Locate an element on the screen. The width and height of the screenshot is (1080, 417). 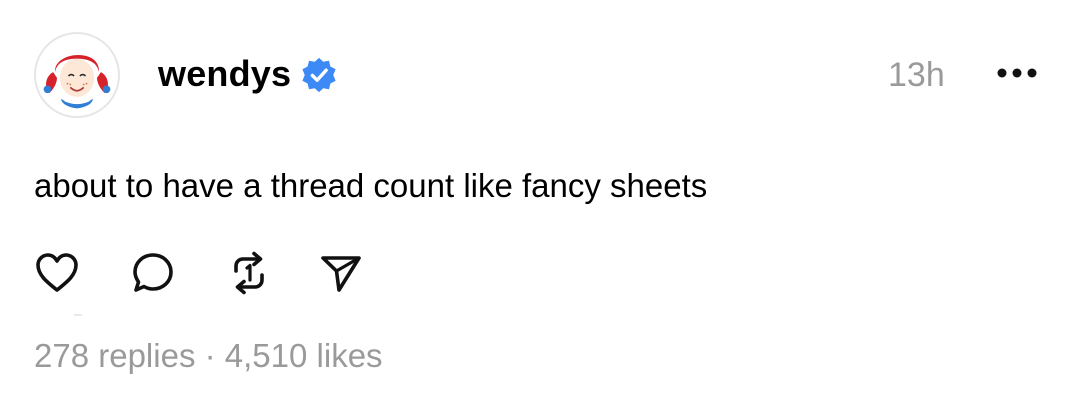
avatar is located at coordinates (77, 75).